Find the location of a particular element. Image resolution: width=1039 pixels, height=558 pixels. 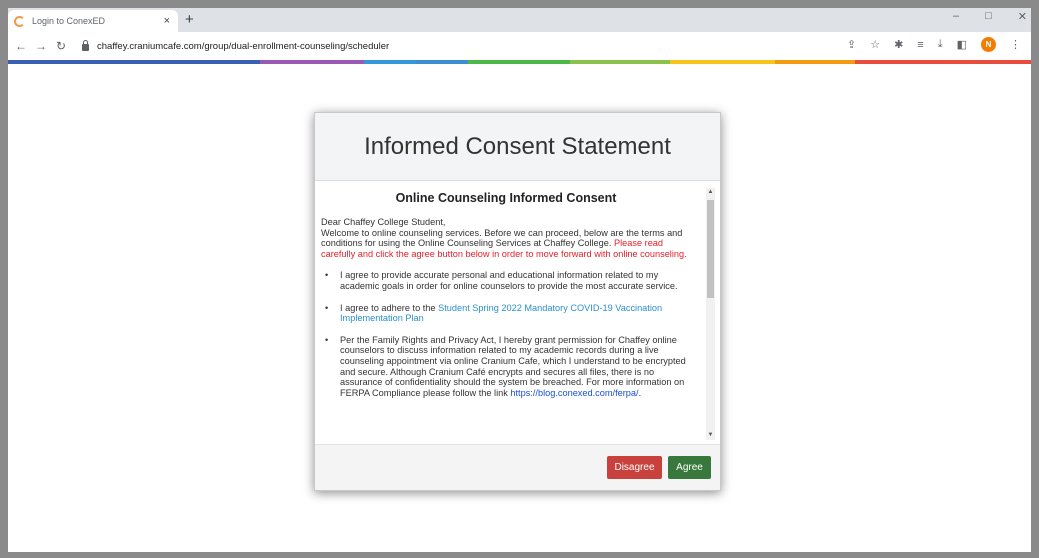

profile-avatar: N is located at coordinates (988, 44).